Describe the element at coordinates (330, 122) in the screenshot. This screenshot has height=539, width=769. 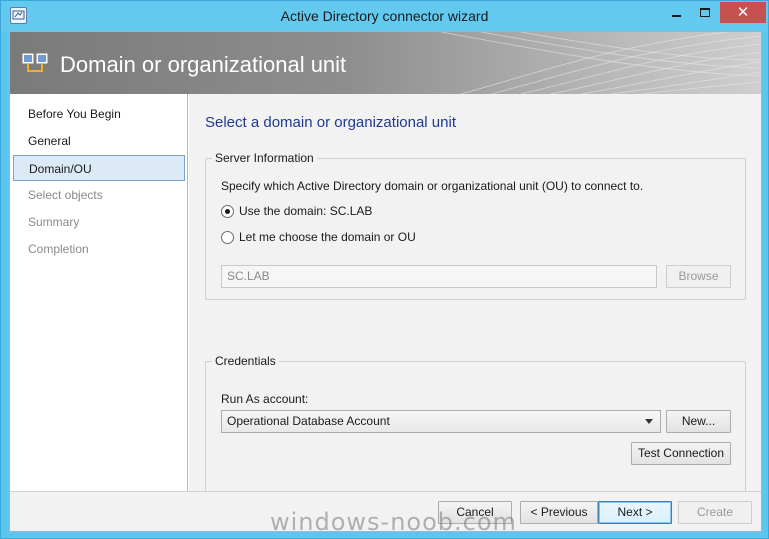
I see `page-heading: Select a domain or organizational unit` at that location.